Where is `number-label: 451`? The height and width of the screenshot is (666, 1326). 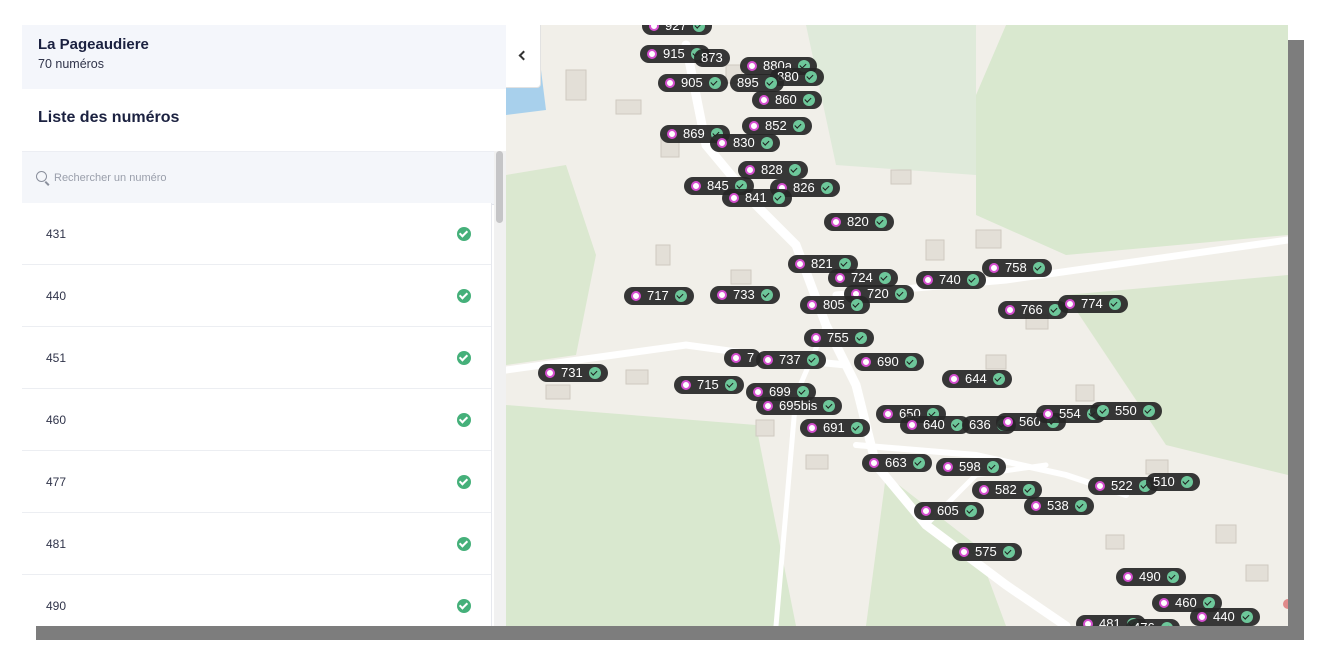 number-label: 451 is located at coordinates (56, 358).